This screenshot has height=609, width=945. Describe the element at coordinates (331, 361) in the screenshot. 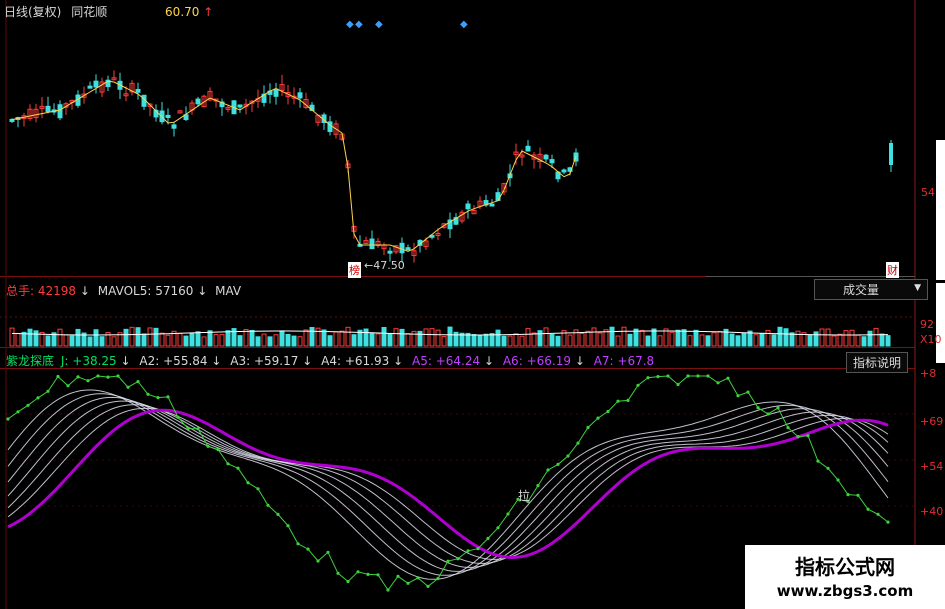

I see `indicator-a4-label: A4:` at that location.